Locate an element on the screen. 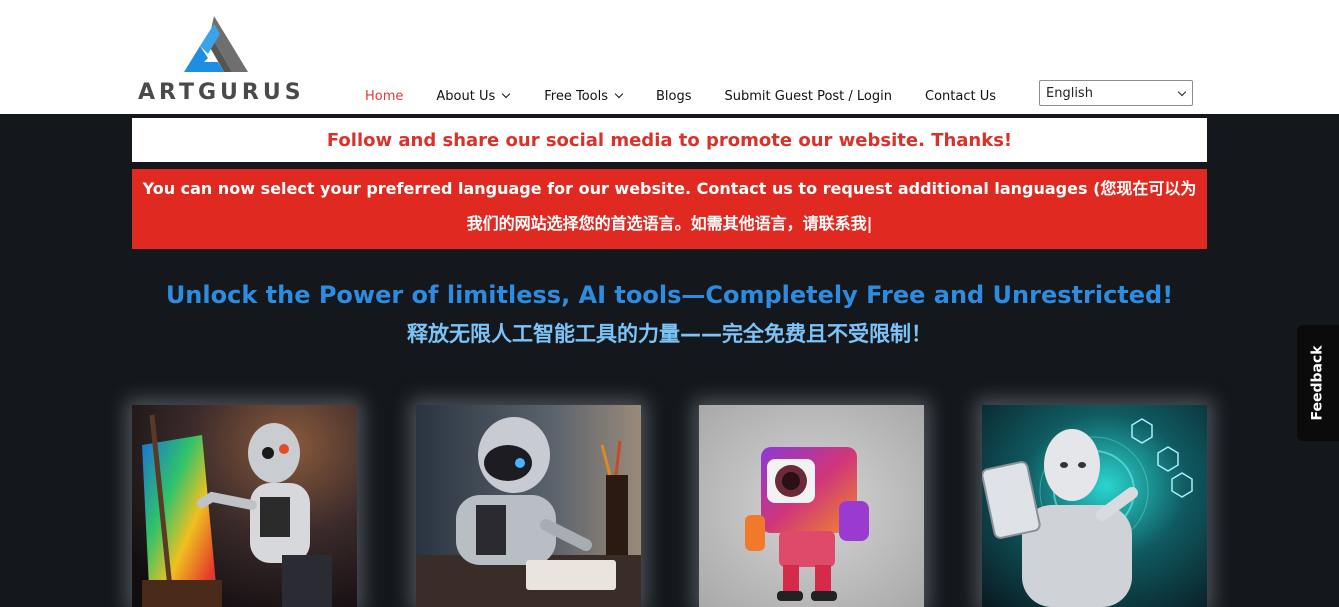 This screenshot has width=1339, height=607. nav-submit-guest-post: Submit Guest Post / Login is located at coordinates (808, 96).